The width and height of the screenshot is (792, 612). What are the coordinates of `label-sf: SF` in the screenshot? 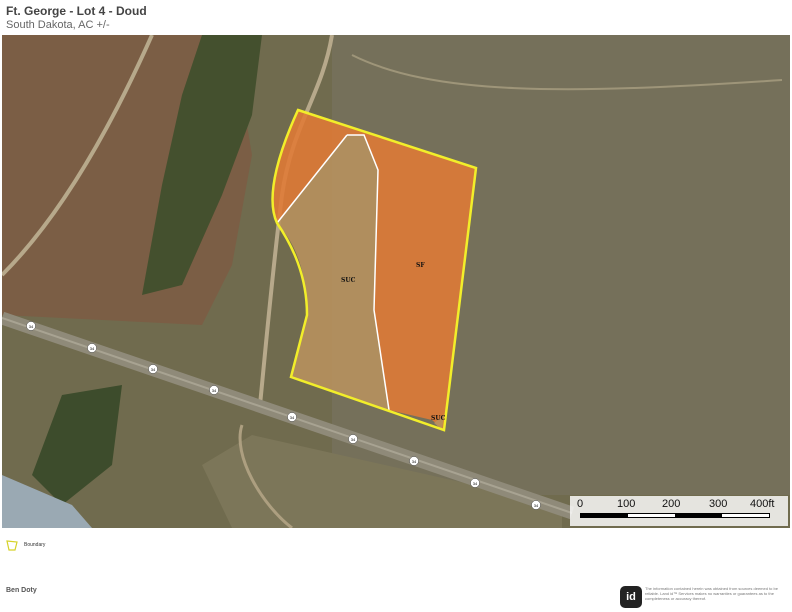 It's located at (420, 265).